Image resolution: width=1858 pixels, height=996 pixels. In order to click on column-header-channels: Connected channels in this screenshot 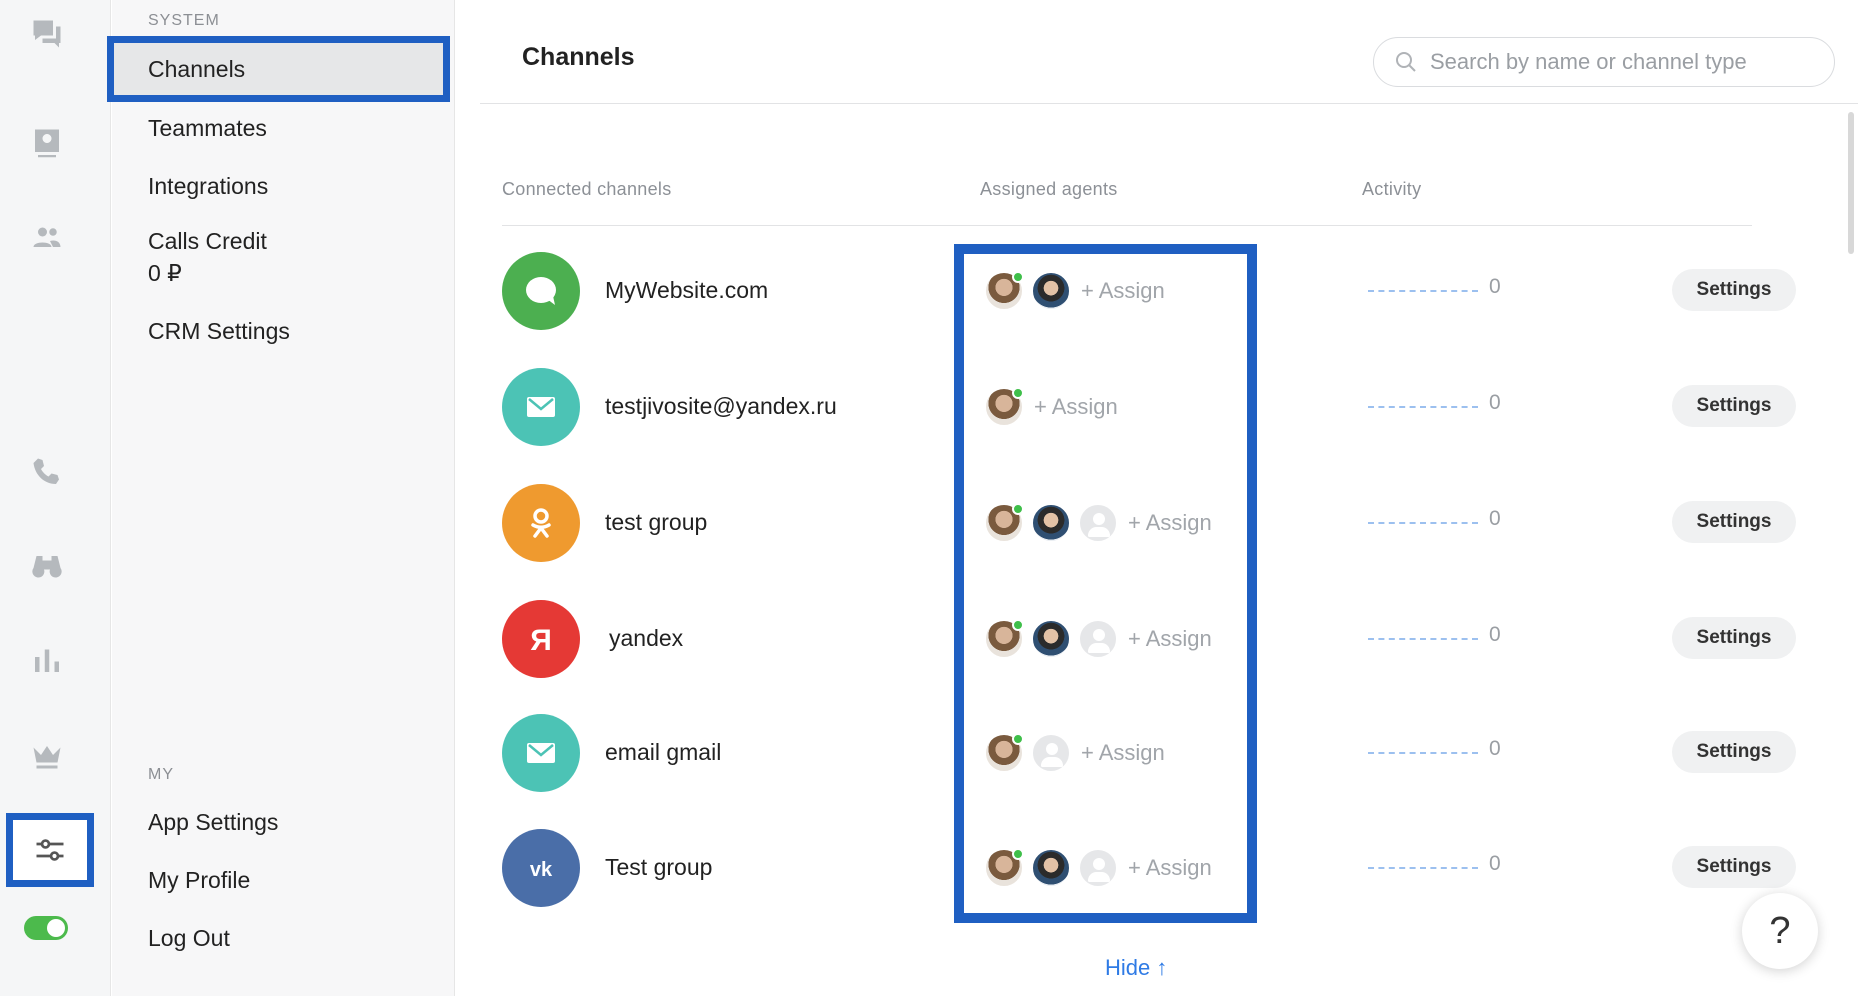, I will do `click(587, 189)`.